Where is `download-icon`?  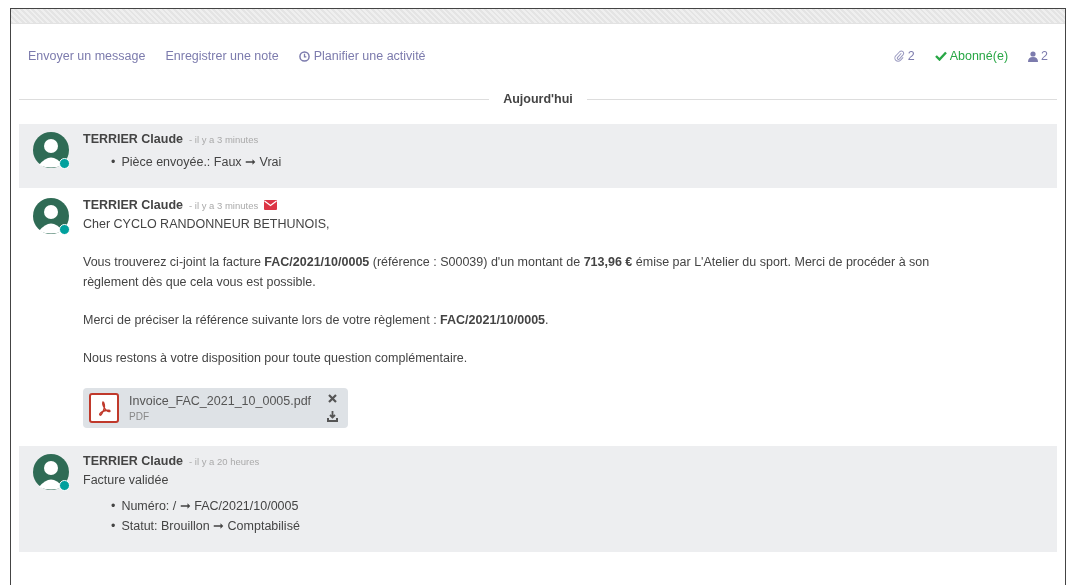
download-icon is located at coordinates (333, 416).